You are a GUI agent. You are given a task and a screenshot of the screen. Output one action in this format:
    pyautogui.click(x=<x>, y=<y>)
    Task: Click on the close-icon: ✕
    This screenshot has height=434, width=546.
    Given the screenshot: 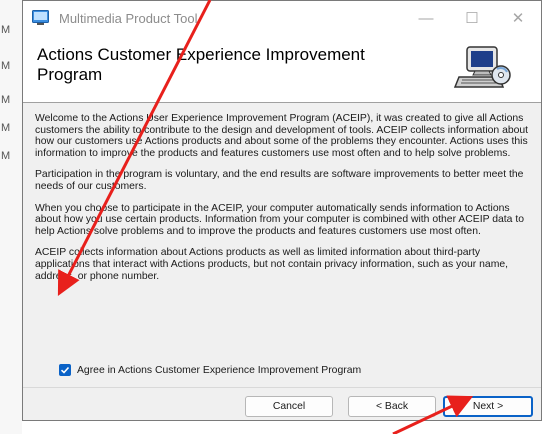 What is the action you would take?
    pyautogui.click(x=518, y=18)
    